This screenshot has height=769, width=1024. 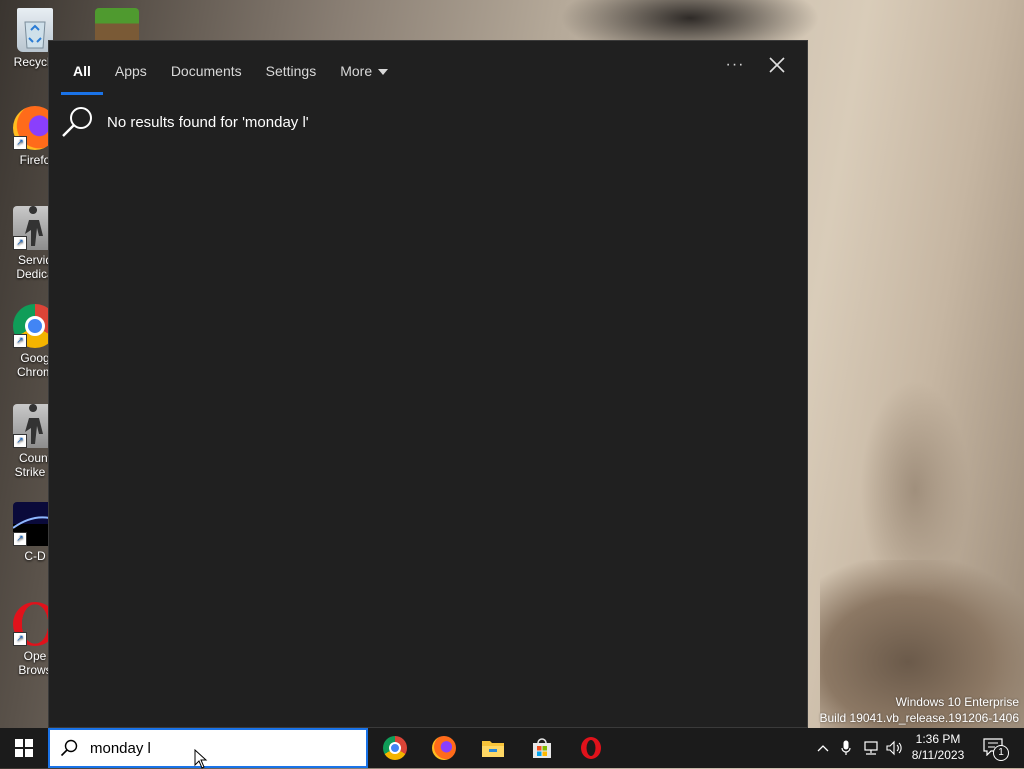 I want to click on microphone-icon, so click(x=846, y=747).